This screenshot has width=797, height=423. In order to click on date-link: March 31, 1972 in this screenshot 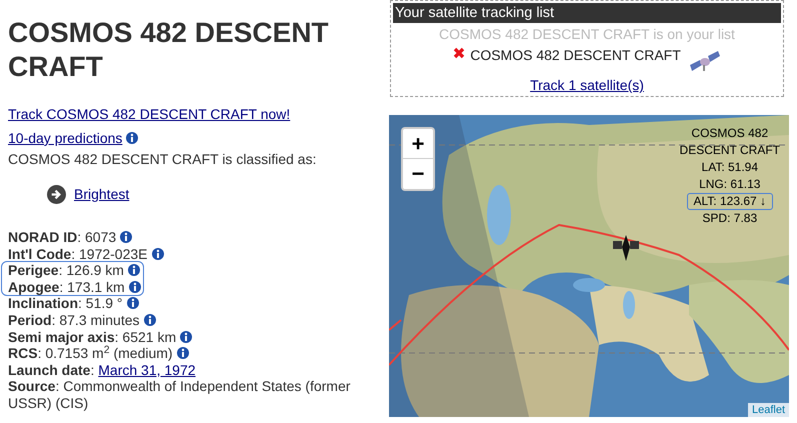, I will do `click(147, 370)`.